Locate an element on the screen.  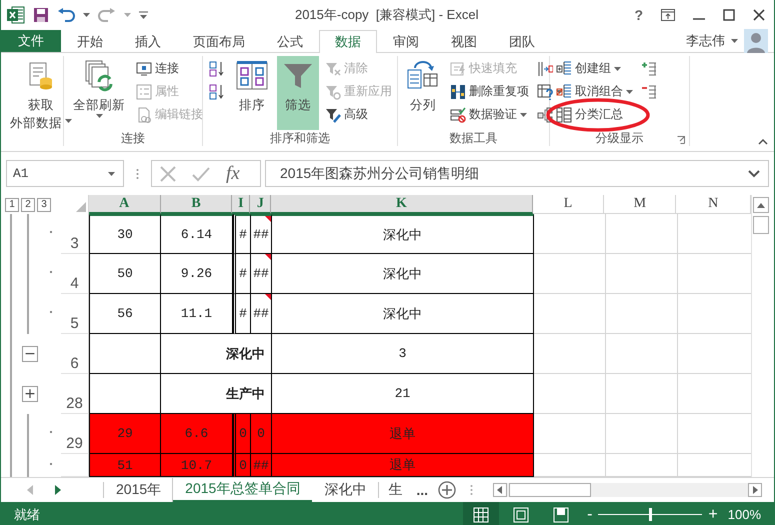
help-button: ? is located at coordinates (638, 15).